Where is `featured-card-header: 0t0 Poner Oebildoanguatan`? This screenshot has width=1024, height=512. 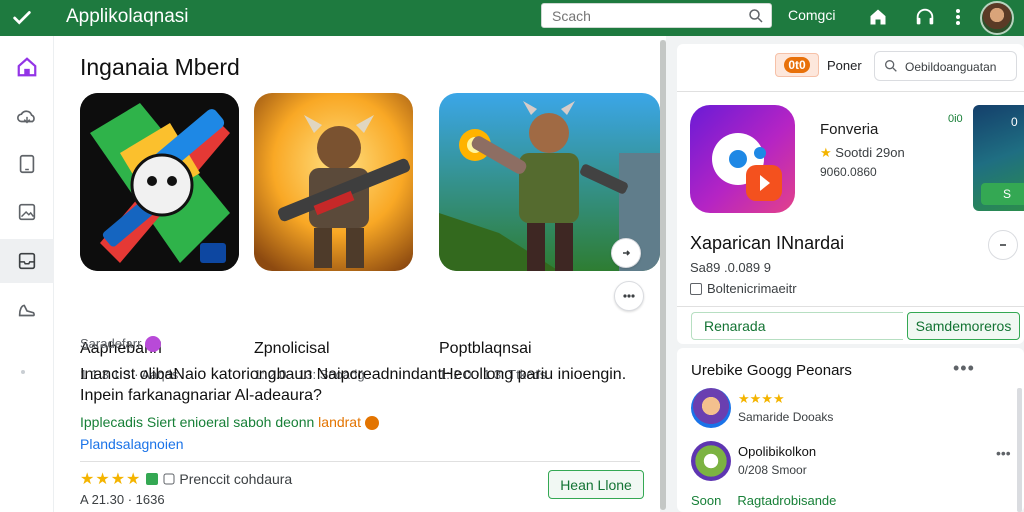 featured-card-header: 0t0 Poner Oebildoanguatan is located at coordinates (850, 68).